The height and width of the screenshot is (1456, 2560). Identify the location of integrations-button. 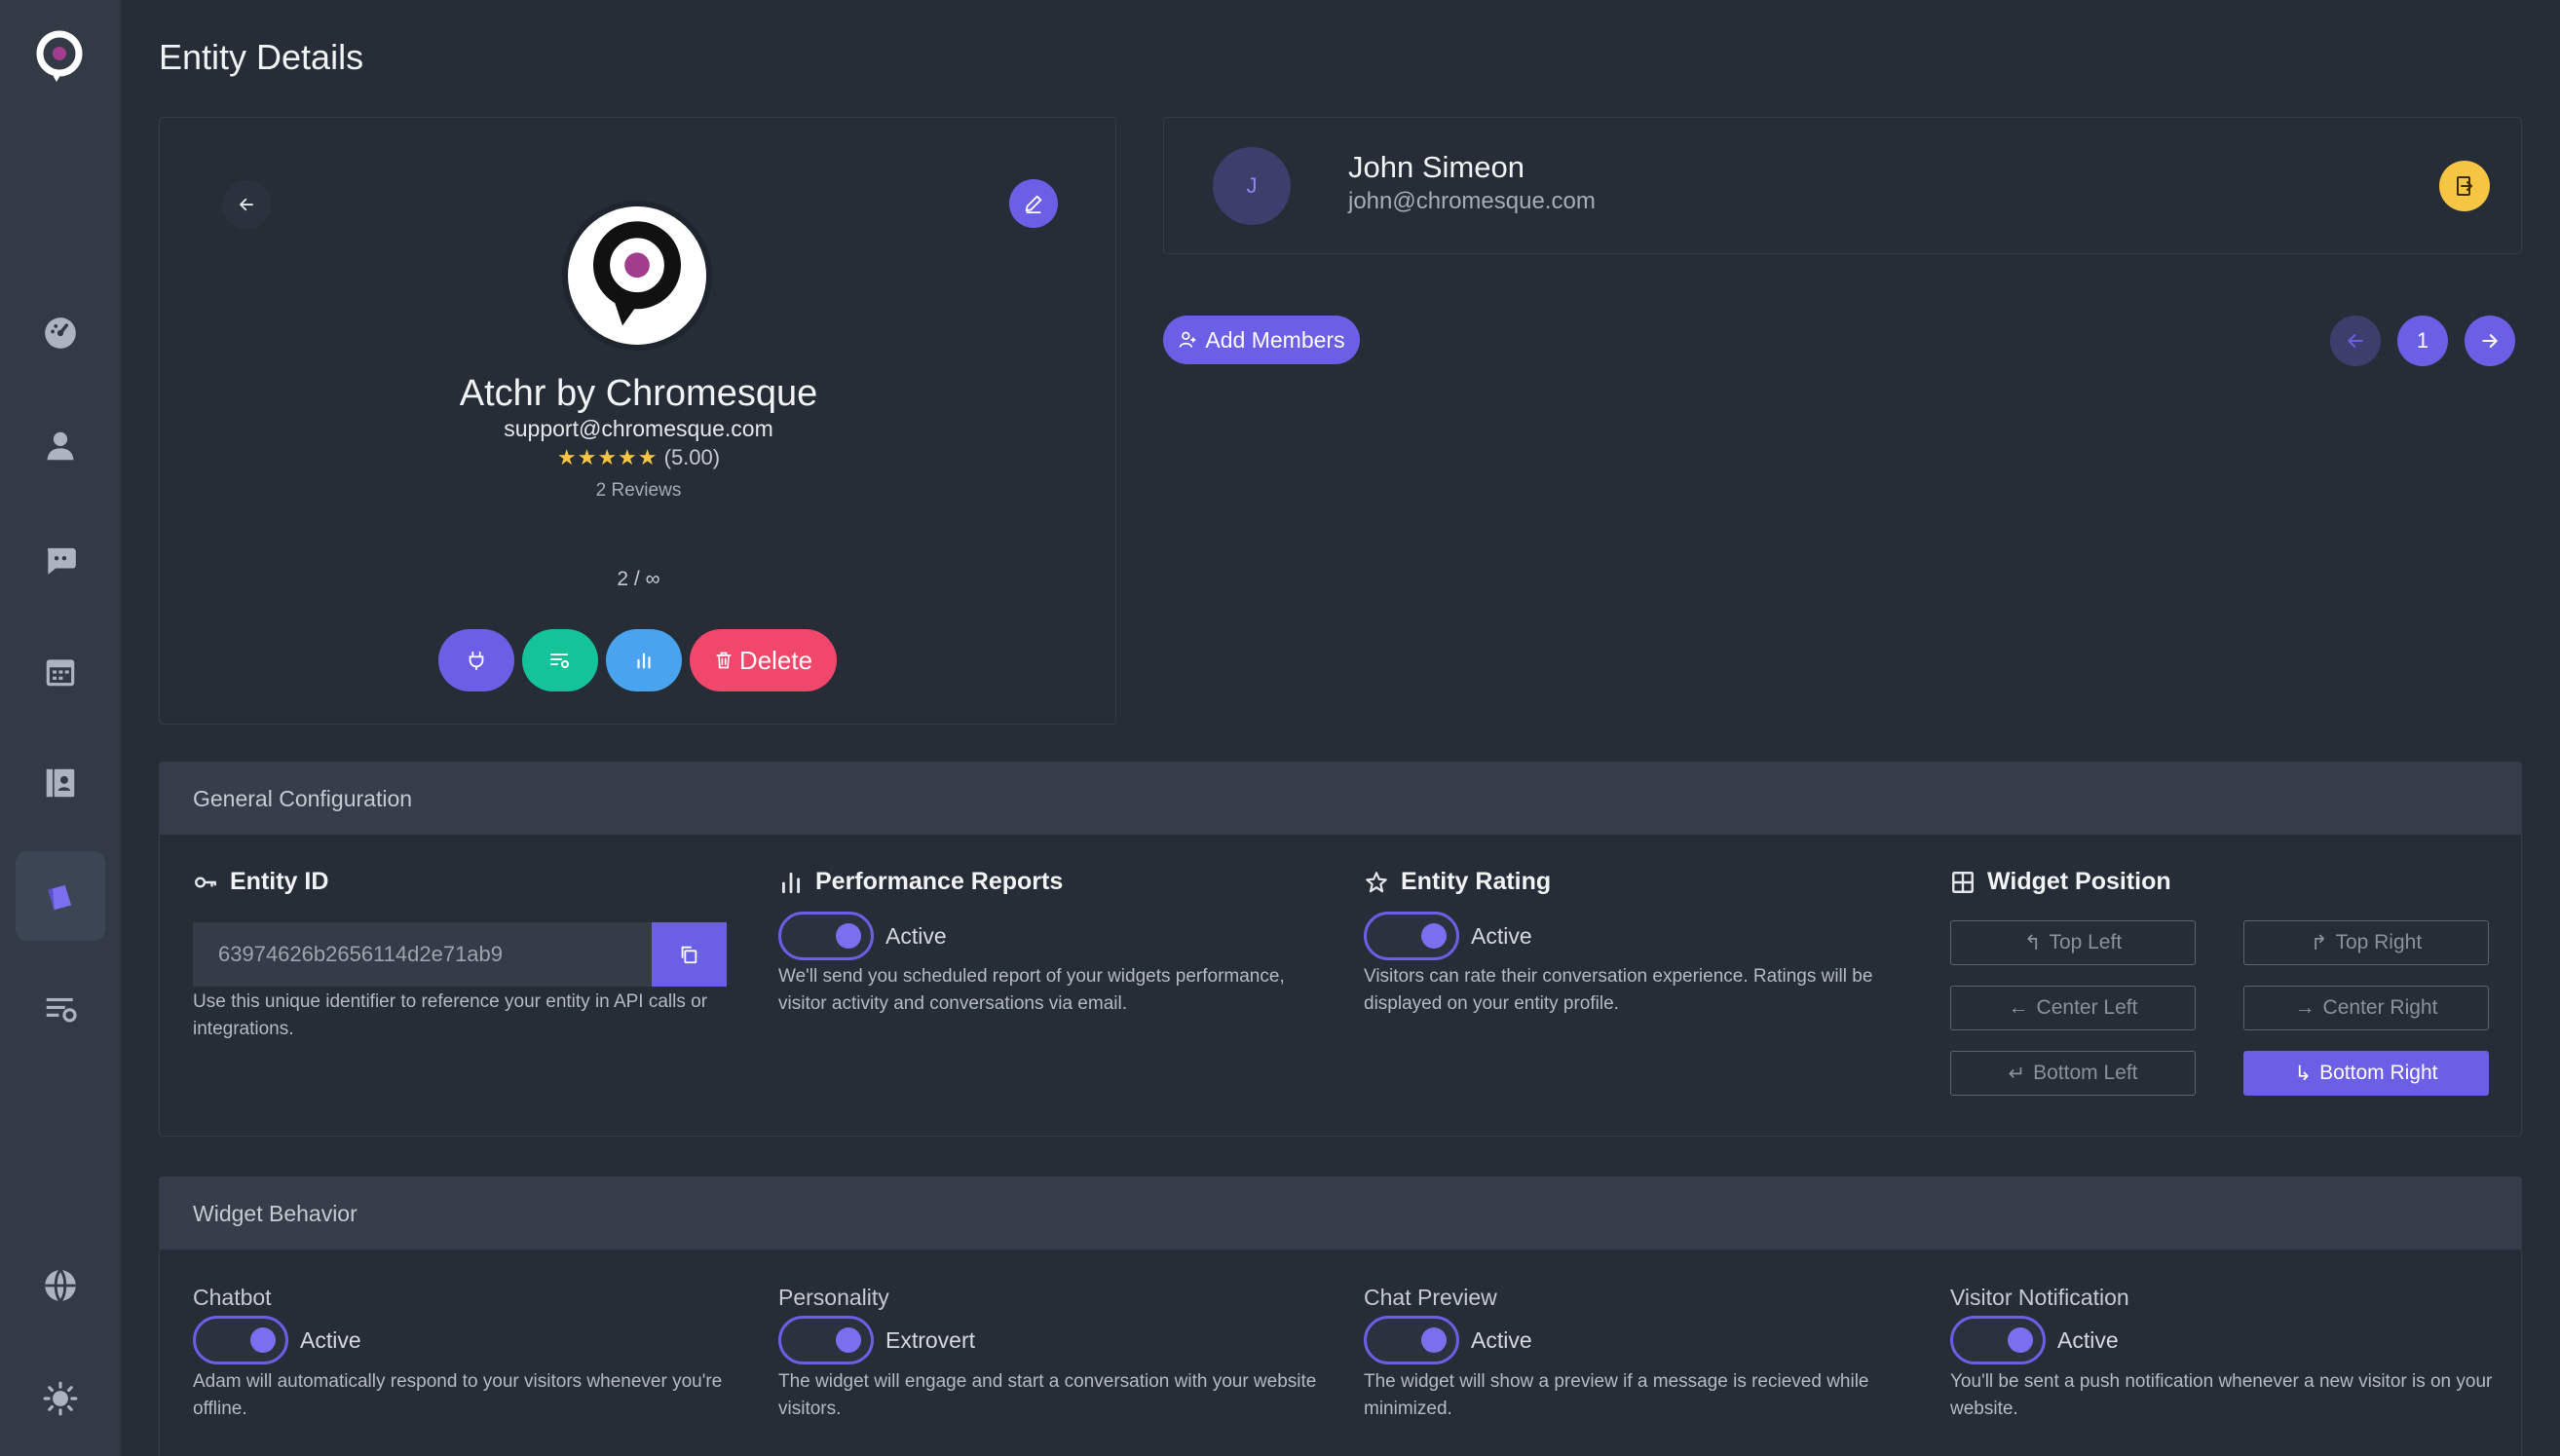
(476, 660).